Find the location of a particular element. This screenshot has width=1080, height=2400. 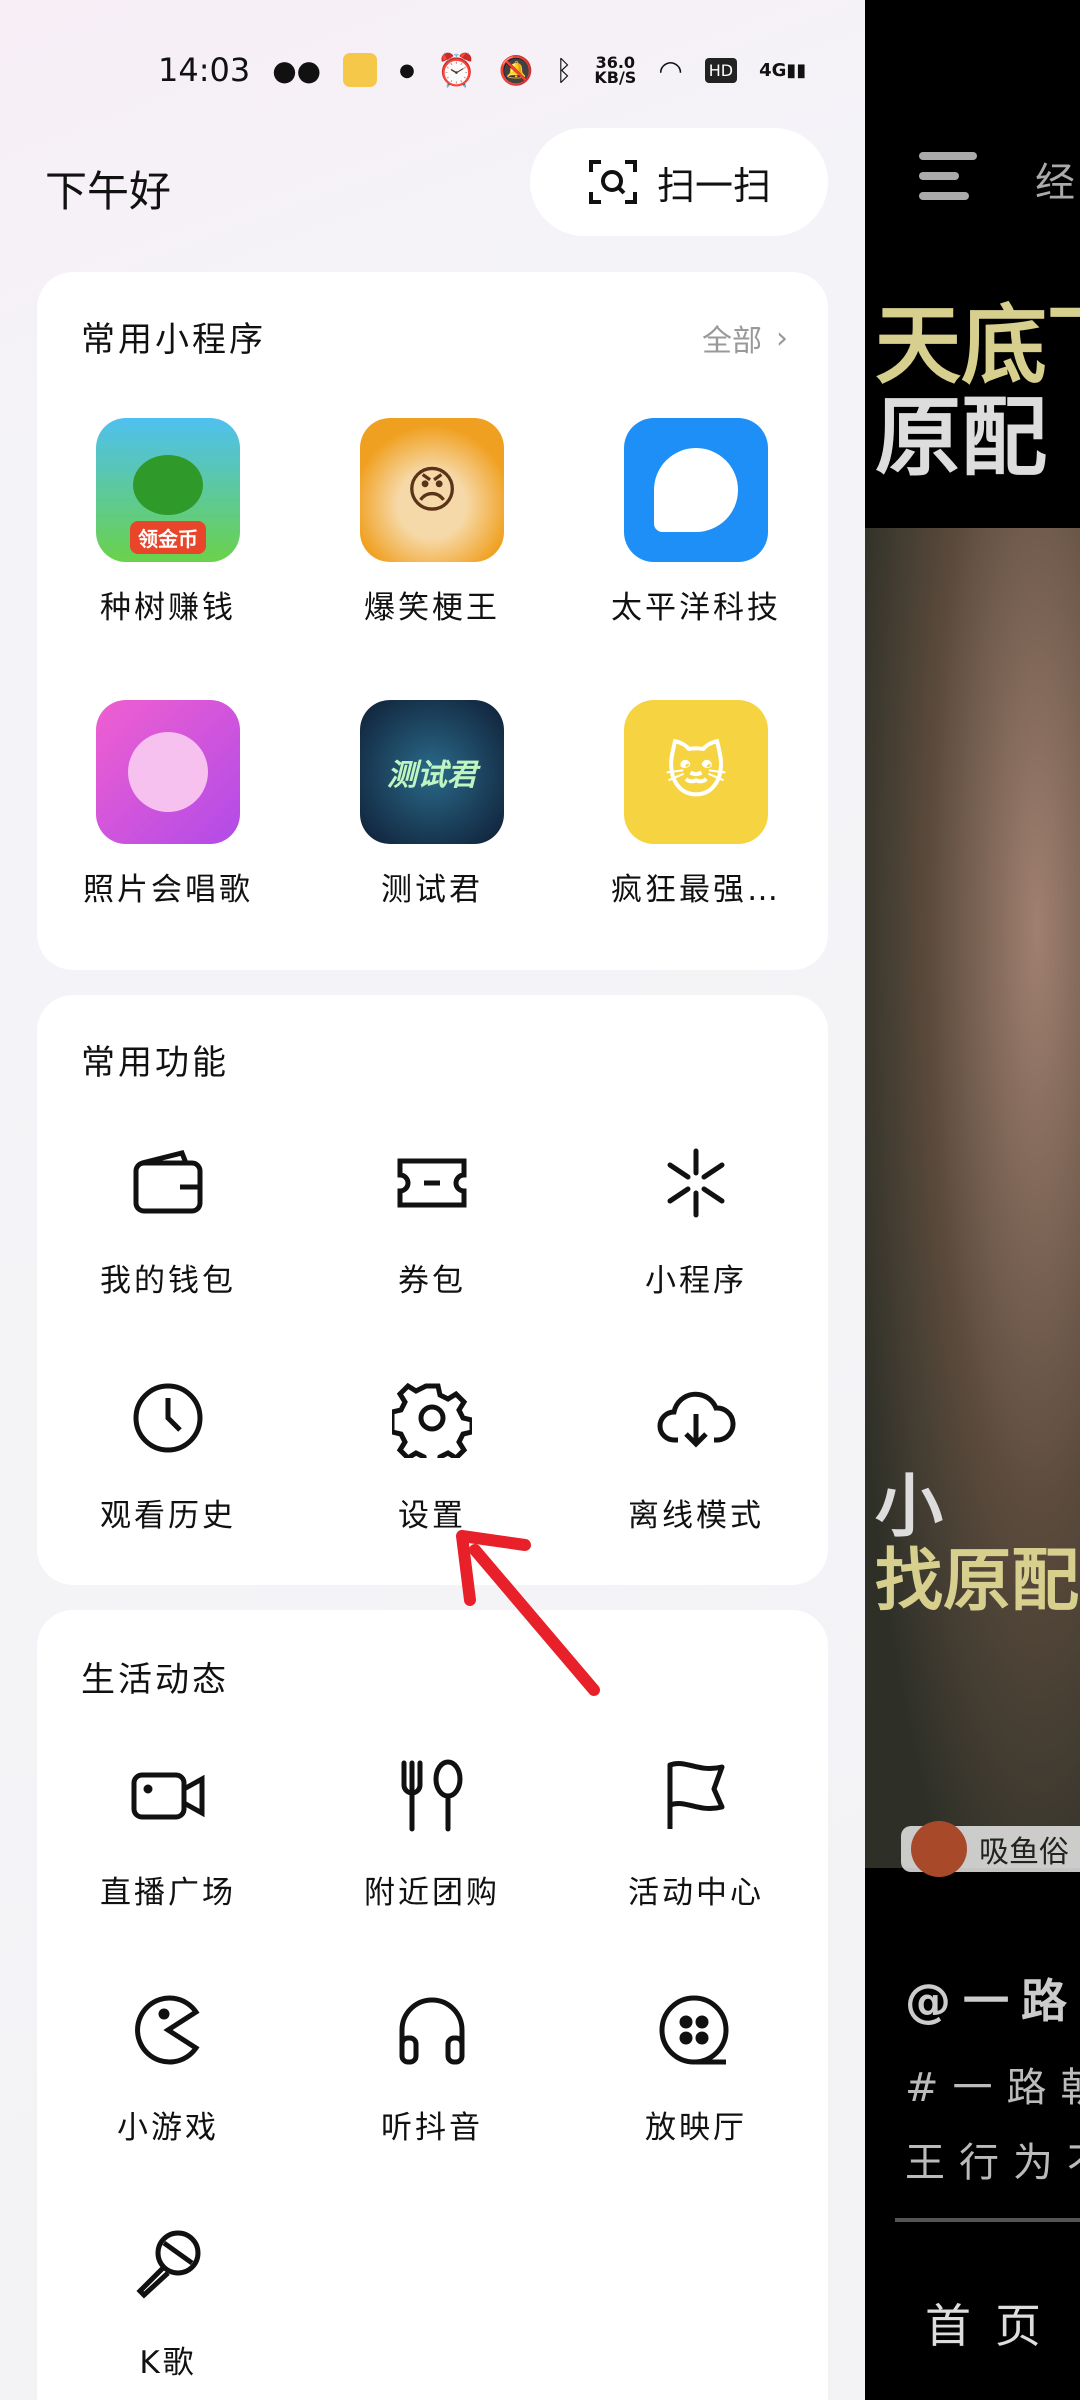

status-bar: 14:03 ●● ● ⏰ 🔕 ᛒ 36.0 KB/S ◠ HD 4G▮▮ is located at coordinates (482, 70).